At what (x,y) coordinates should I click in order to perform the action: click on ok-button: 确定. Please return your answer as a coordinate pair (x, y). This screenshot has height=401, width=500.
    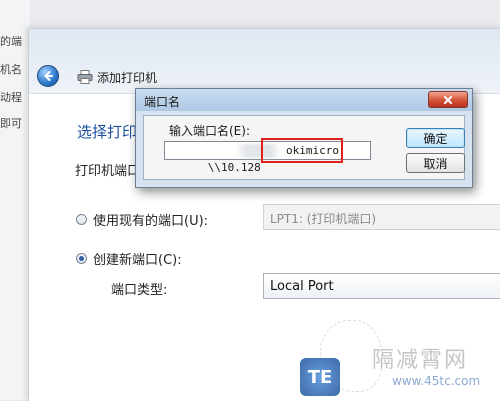
    Looking at the image, I should click on (435, 138).